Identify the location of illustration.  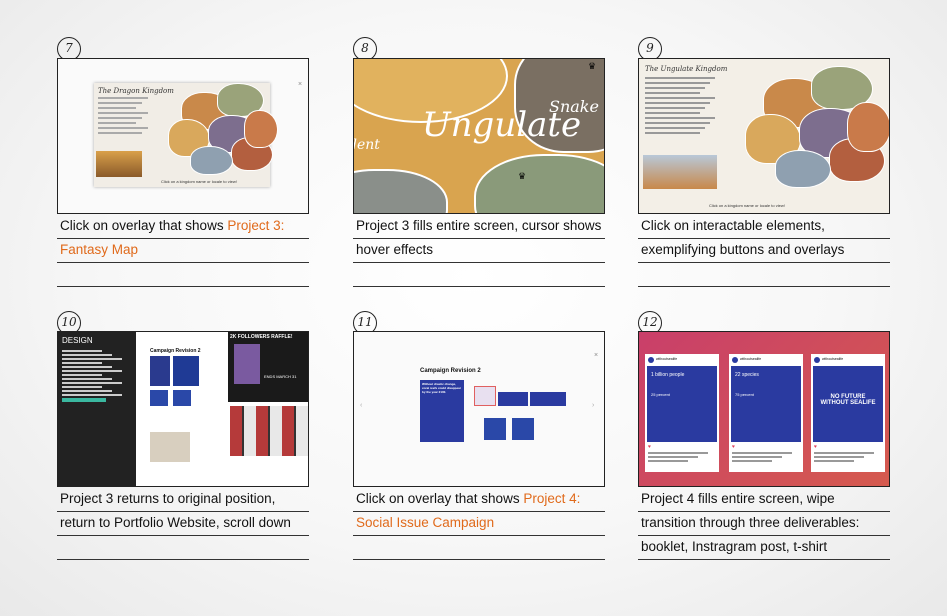
(247, 364).